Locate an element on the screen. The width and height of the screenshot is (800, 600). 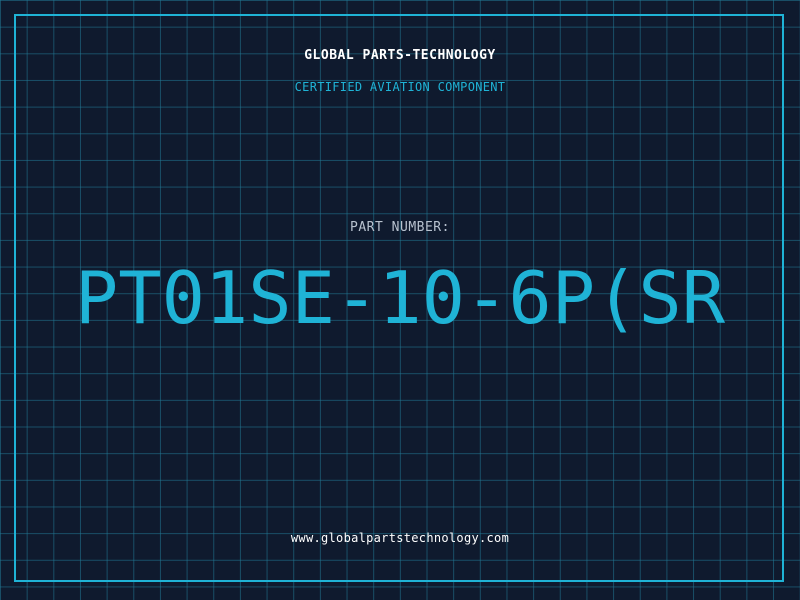
part-number-value: PT01SE-10-6P(SR is located at coordinates (400, 298).